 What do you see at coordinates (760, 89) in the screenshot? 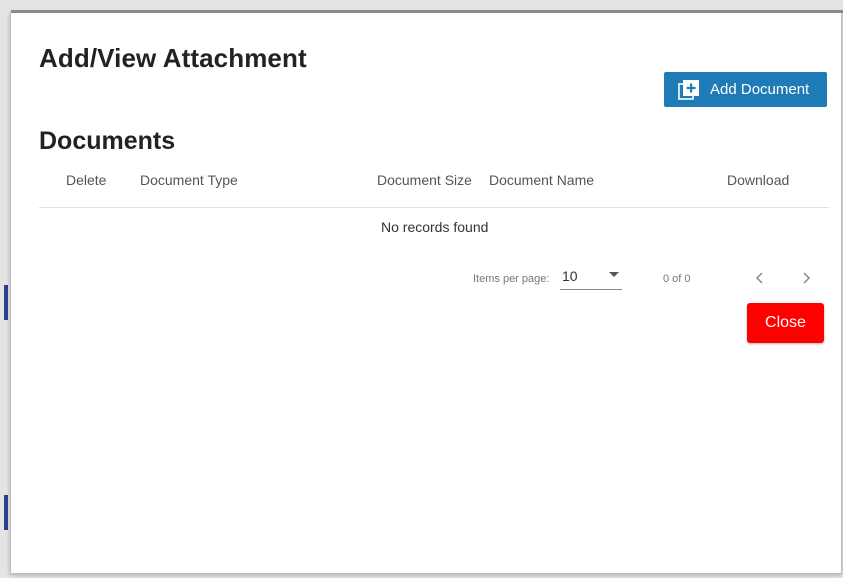
I see `add-document-label: Add Document` at bounding box center [760, 89].